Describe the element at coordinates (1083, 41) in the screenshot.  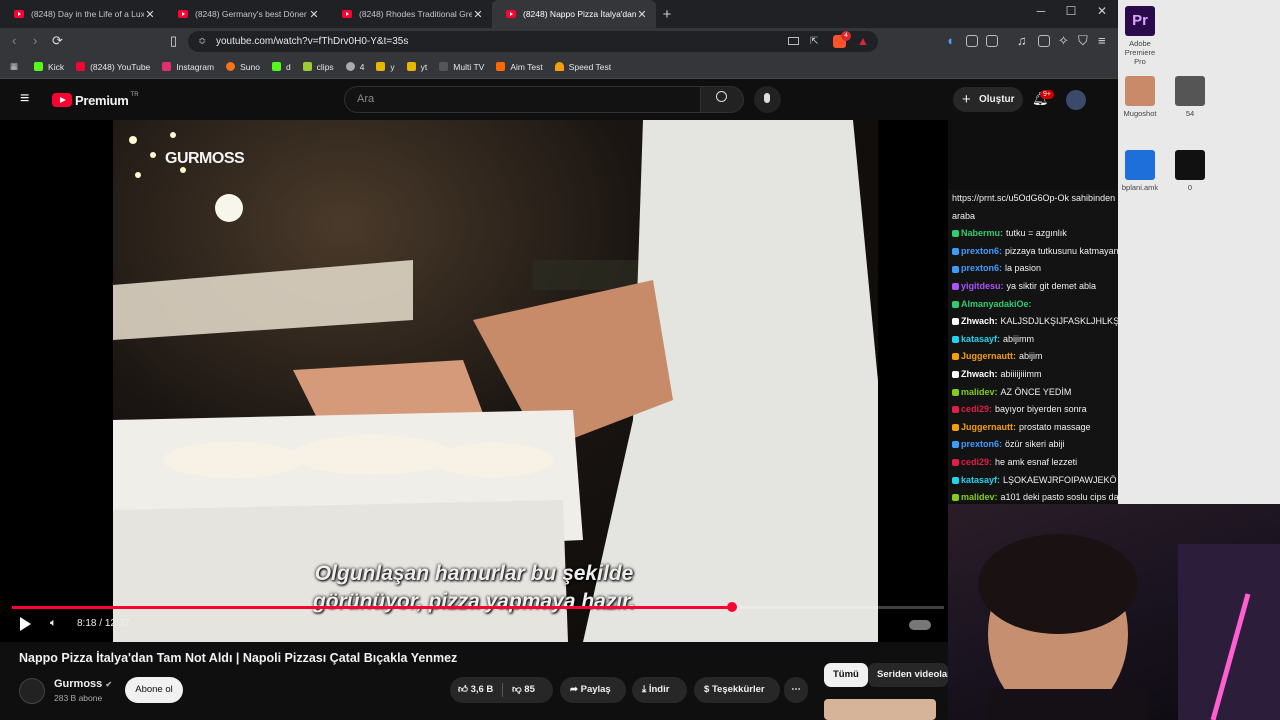
I see `vpn-icon: ⛉` at that location.